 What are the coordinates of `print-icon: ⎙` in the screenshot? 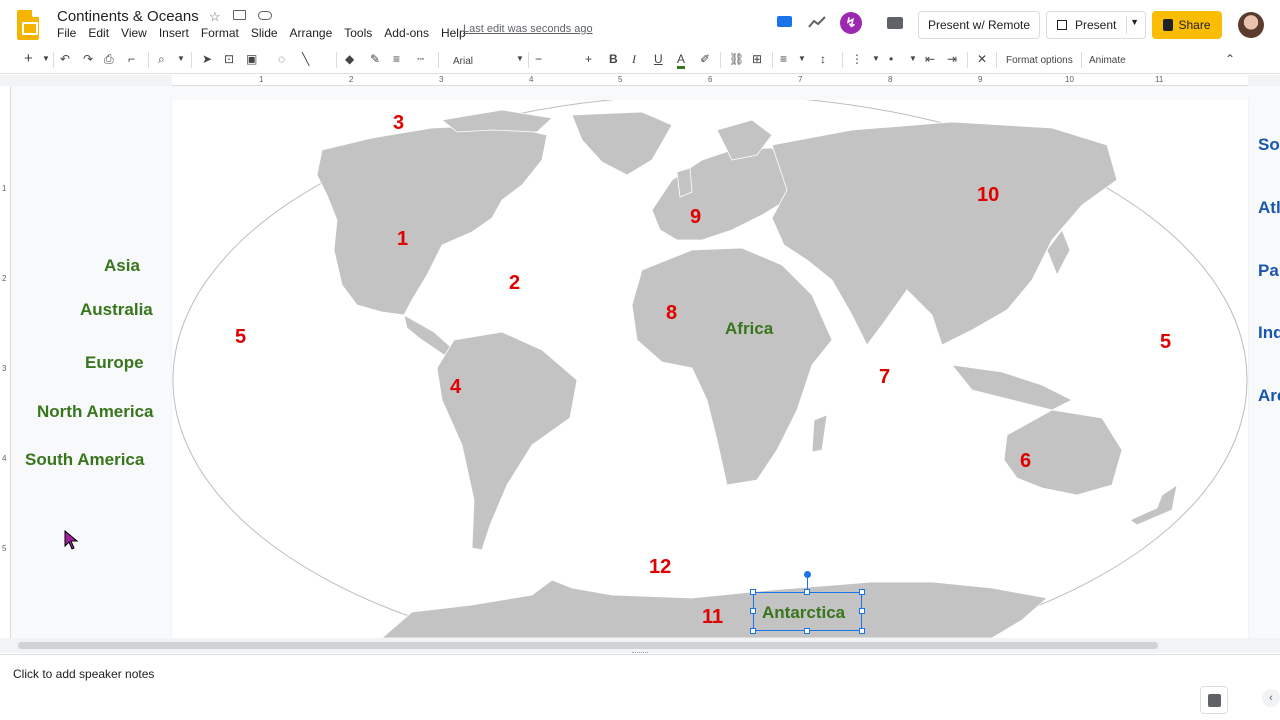 It's located at (109, 59).